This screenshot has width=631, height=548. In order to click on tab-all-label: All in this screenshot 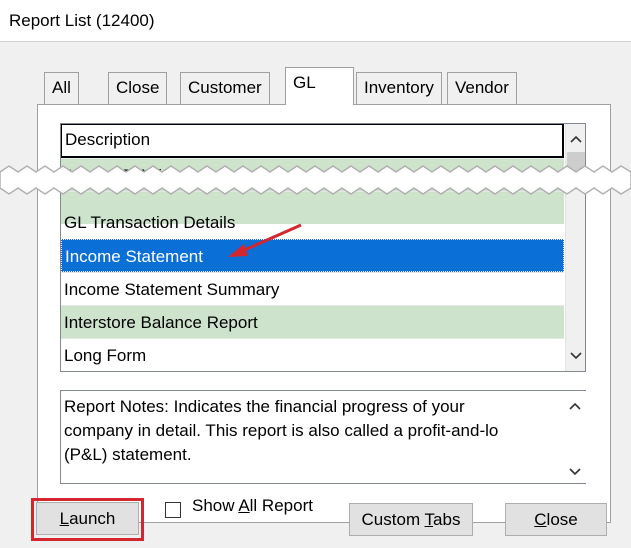, I will do `click(61, 87)`.